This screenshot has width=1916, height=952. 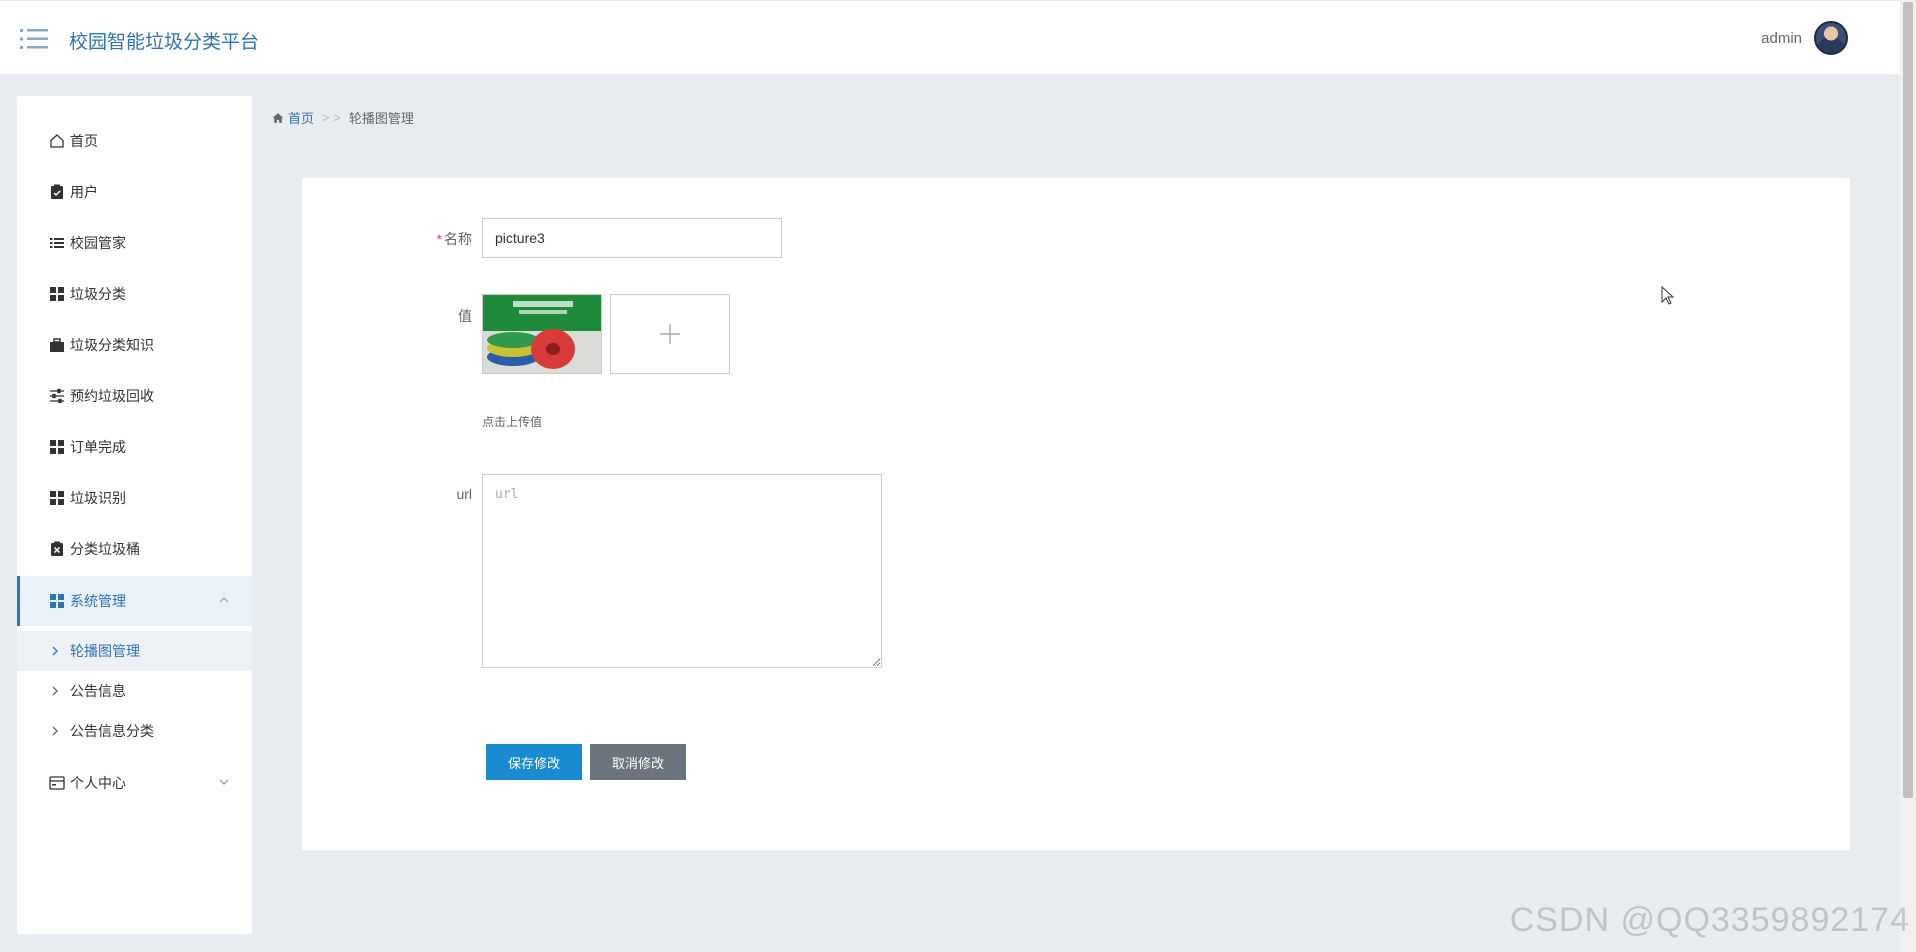 What do you see at coordinates (134, 192) in the screenshot?
I see `sidebar-item-users: 用户` at bounding box center [134, 192].